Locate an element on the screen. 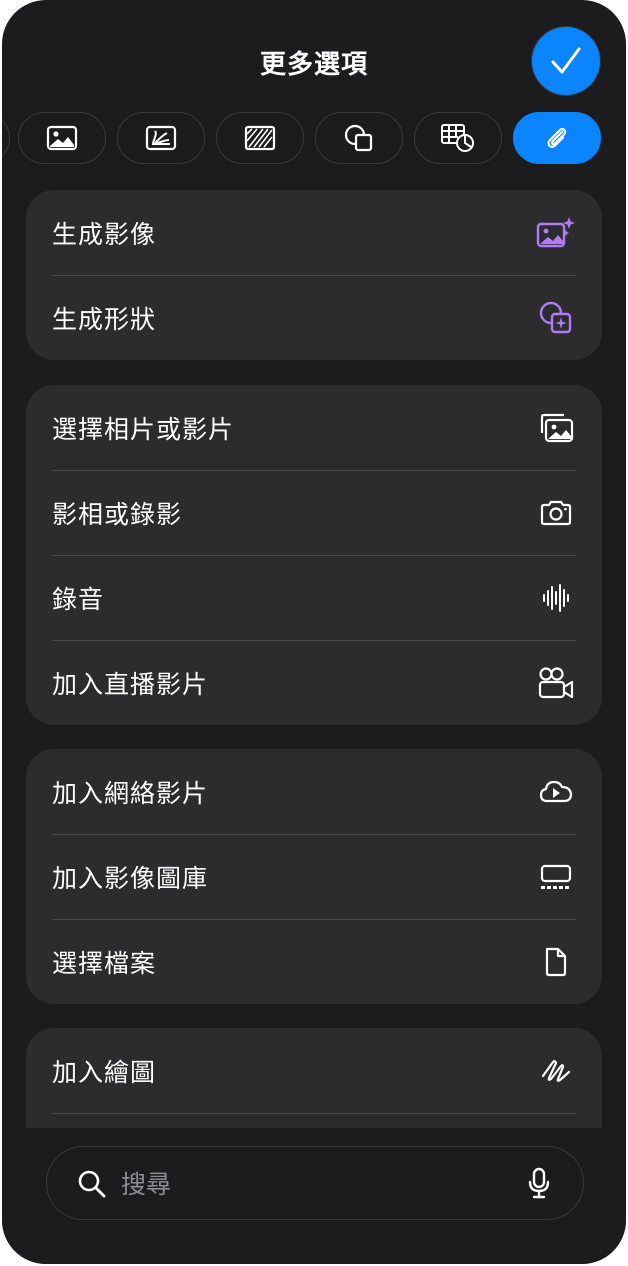  image-sparkle-icon is located at coordinates (556, 233).